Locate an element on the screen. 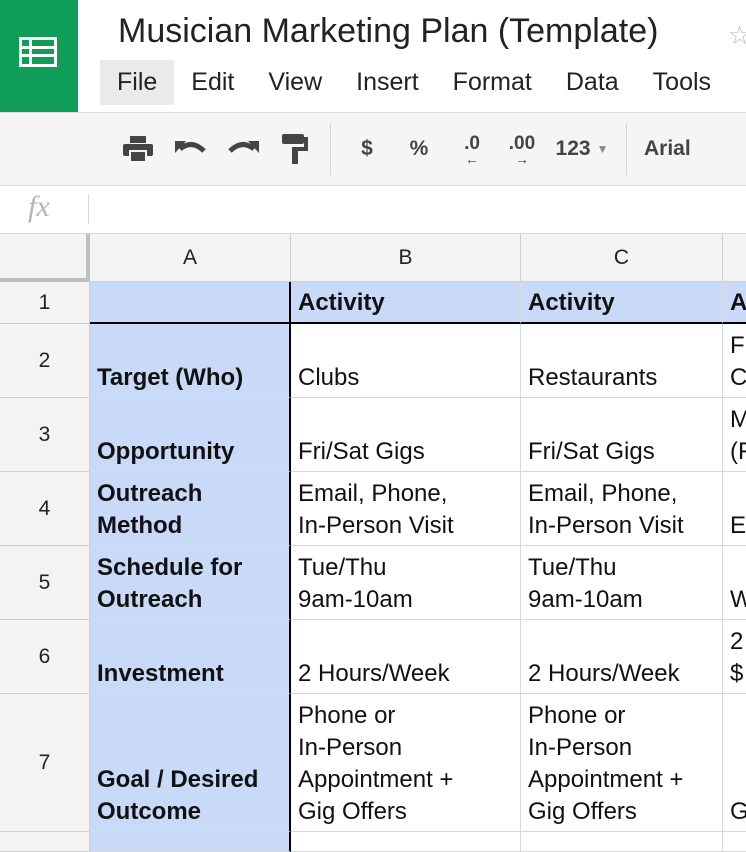  menu-bar: File Edit View Insert Format Data Tools is located at coordinates (414, 82).